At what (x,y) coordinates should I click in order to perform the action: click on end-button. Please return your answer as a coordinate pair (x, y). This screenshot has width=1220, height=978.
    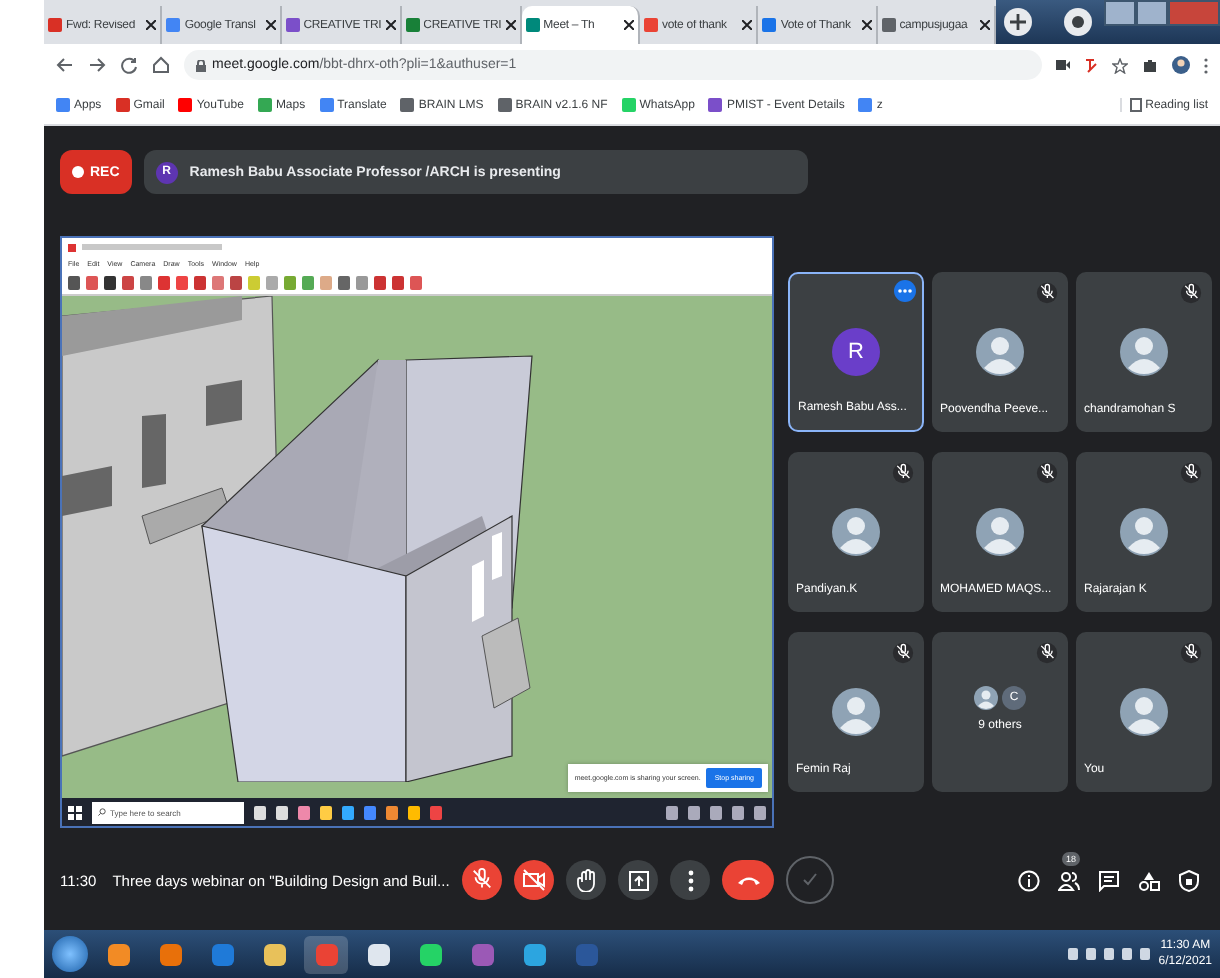
    Looking at the image, I should click on (748, 880).